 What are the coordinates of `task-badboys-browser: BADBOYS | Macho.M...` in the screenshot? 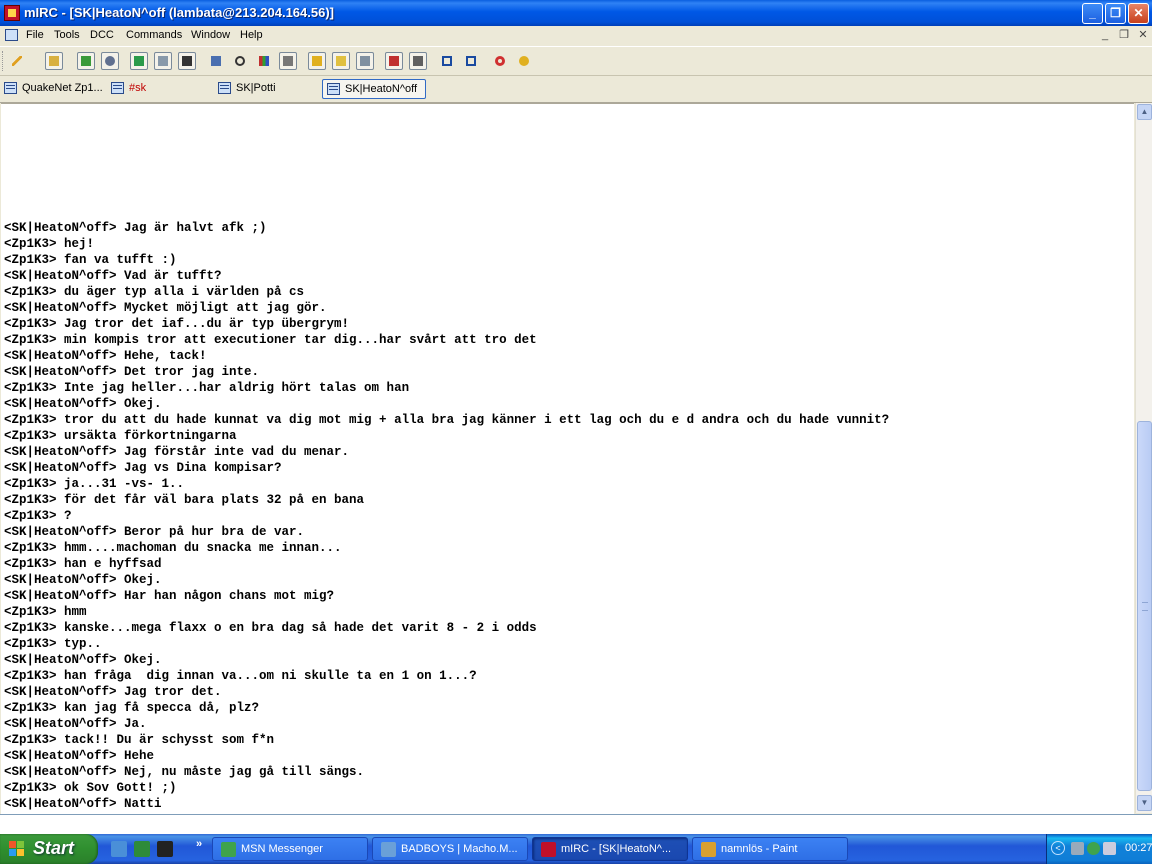 It's located at (450, 849).